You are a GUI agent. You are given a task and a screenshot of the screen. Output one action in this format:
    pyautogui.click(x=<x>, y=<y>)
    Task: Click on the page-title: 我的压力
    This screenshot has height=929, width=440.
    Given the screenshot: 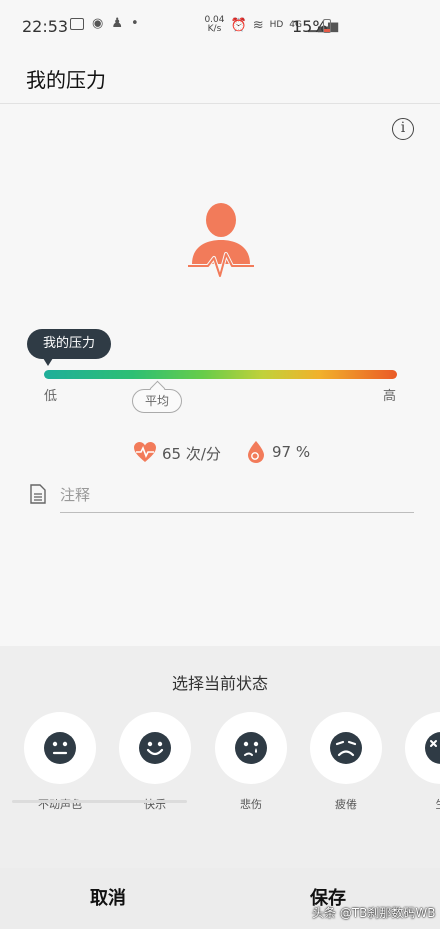 What is the action you would take?
    pyautogui.click(x=66, y=80)
    